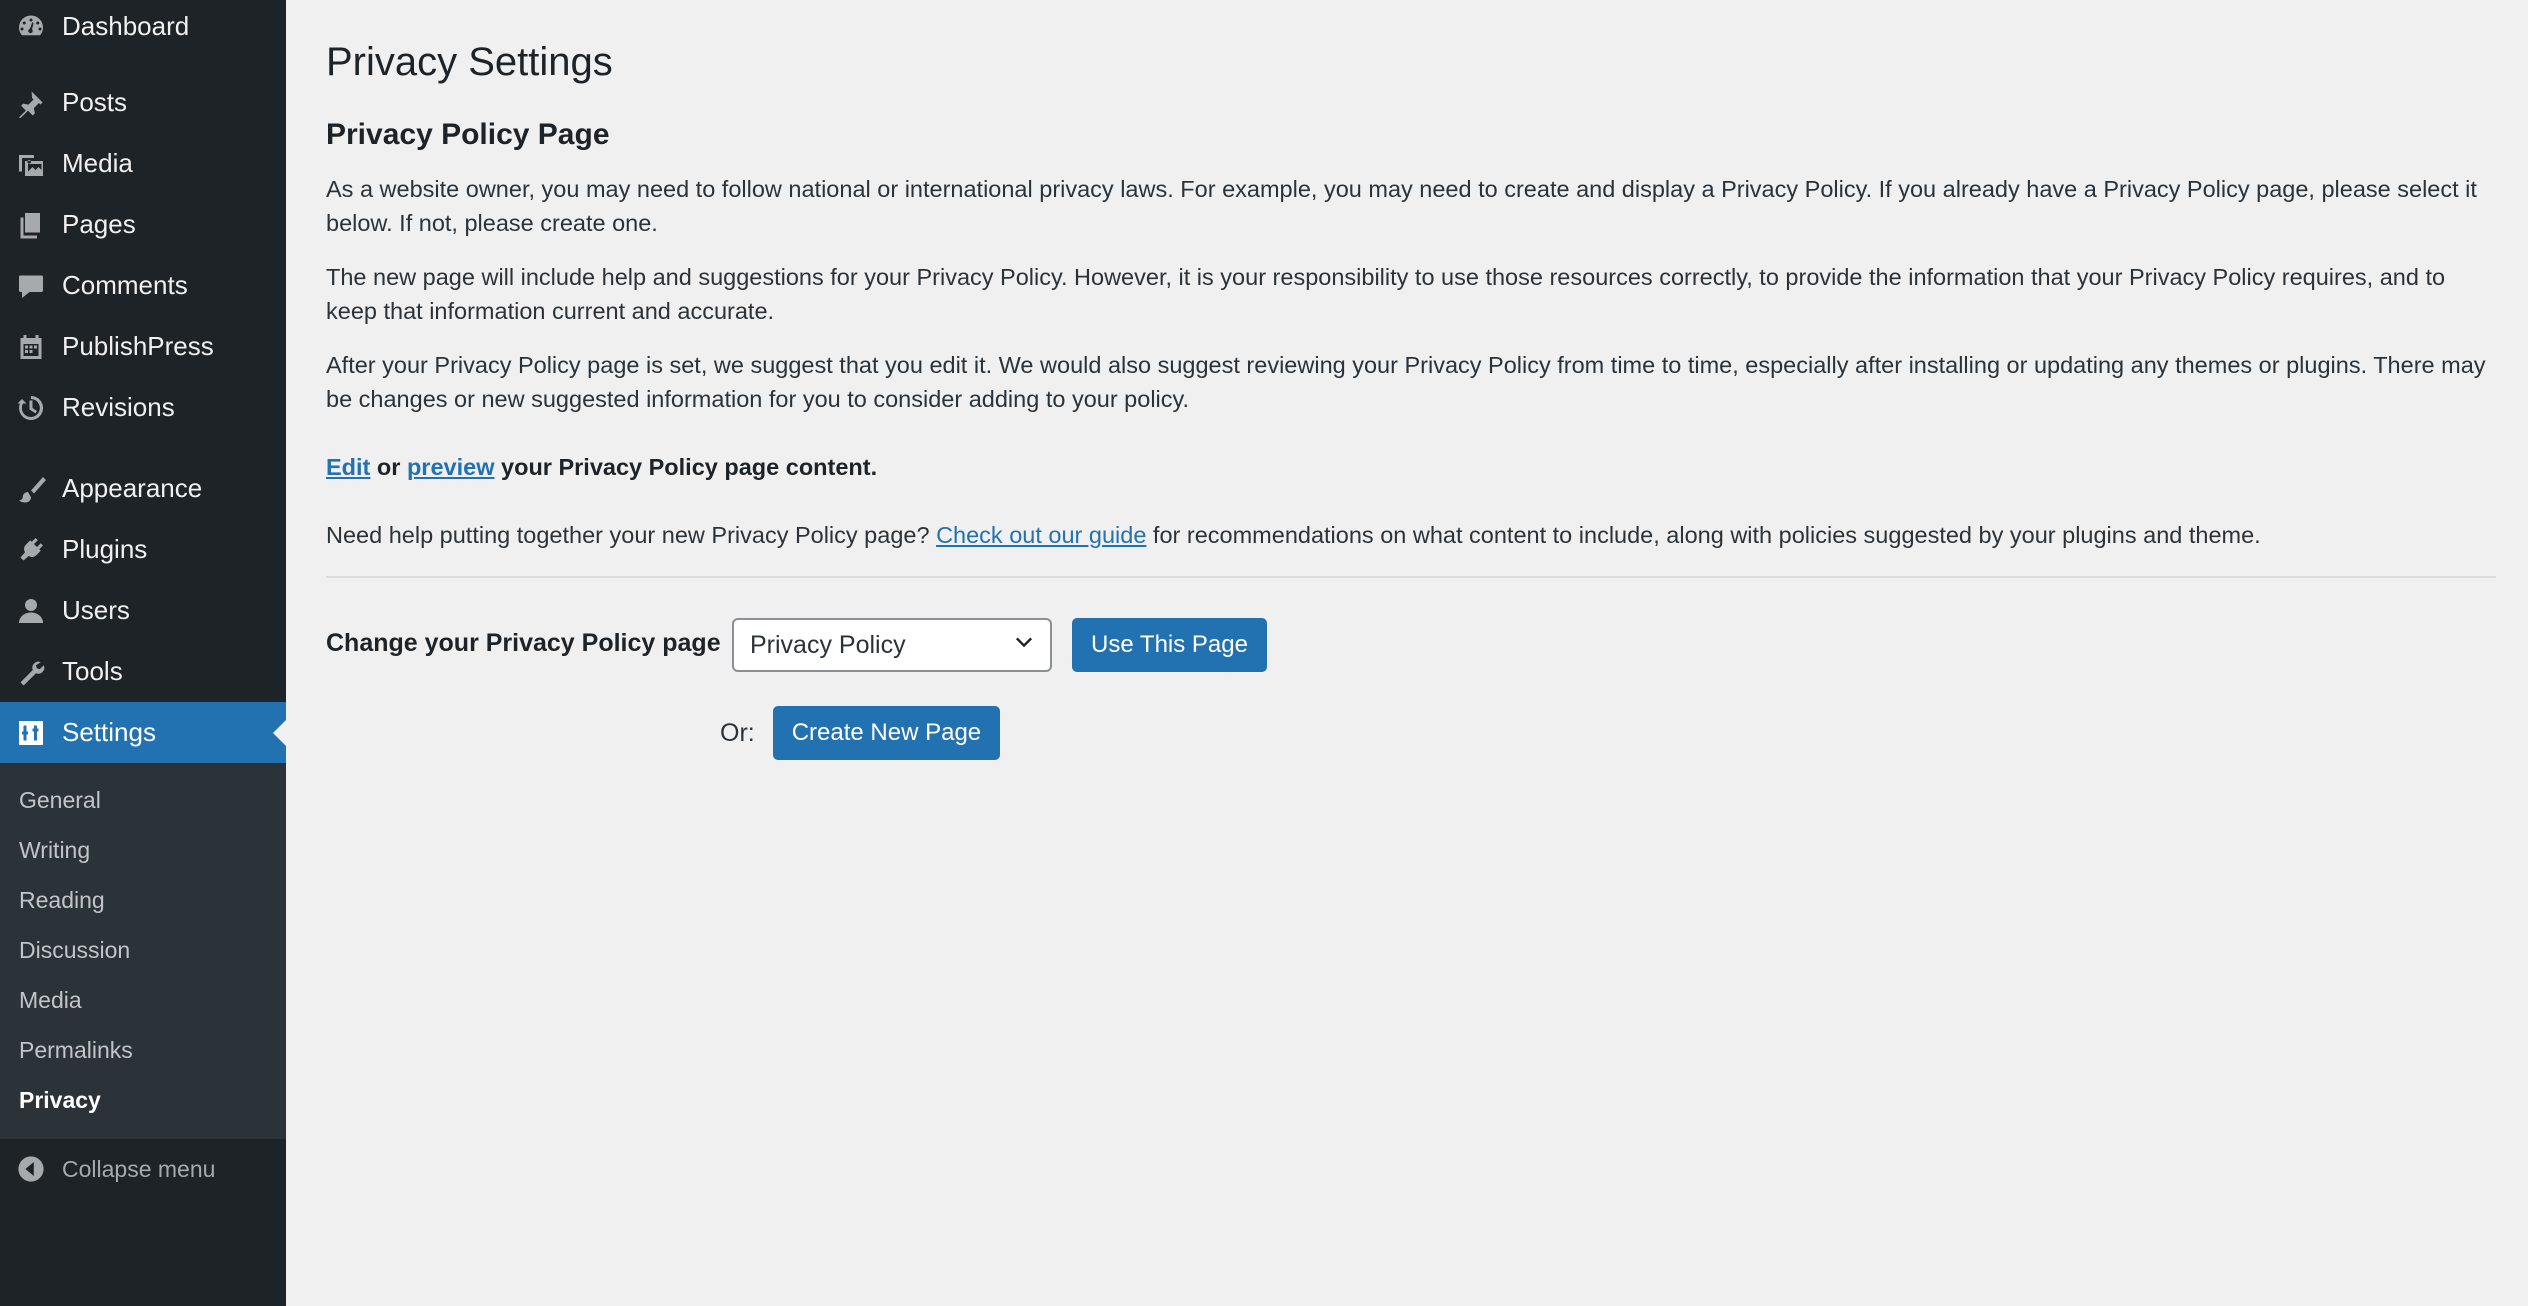 This screenshot has height=1306, width=2528. Describe the element at coordinates (828, 644) in the screenshot. I see `select-value: Privacy Policy` at that location.